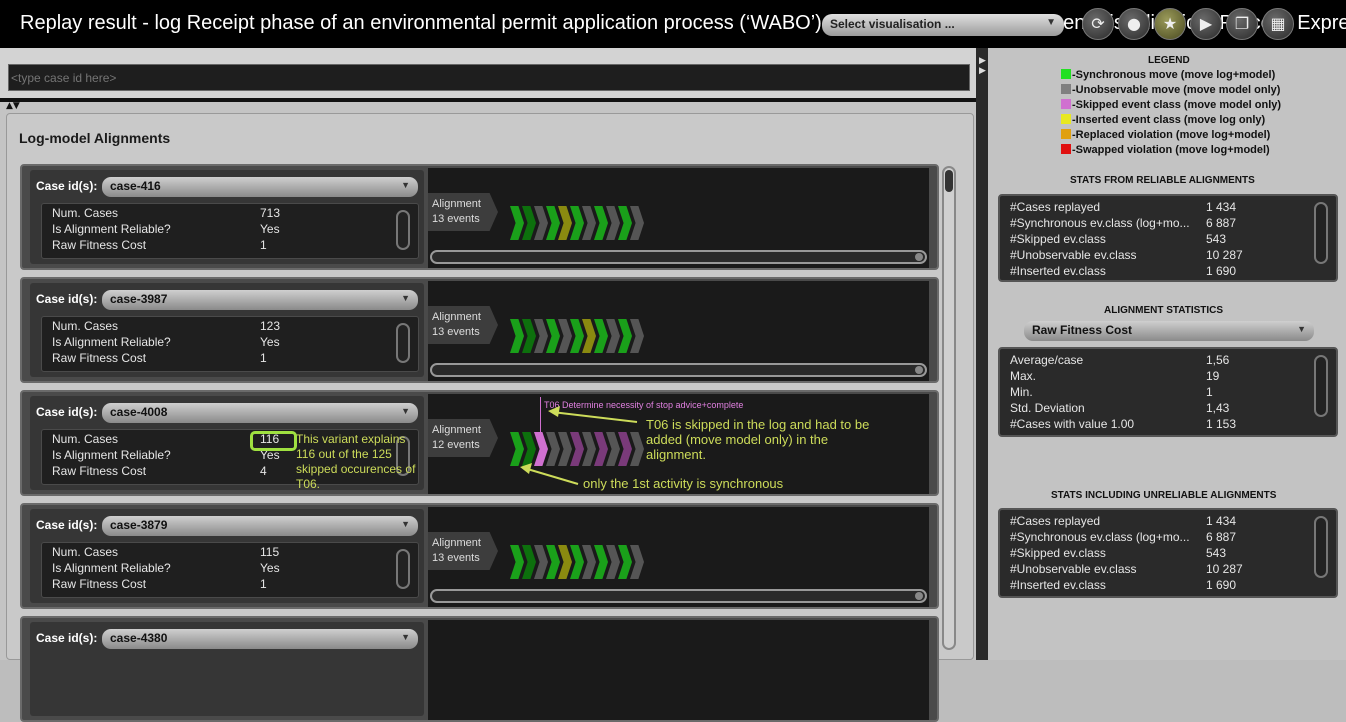 Image resolution: width=1346 pixels, height=722 pixels. Describe the element at coordinates (1169, 331) in the screenshot. I see `statistic-select: Raw Fitness Cost ▼` at that location.